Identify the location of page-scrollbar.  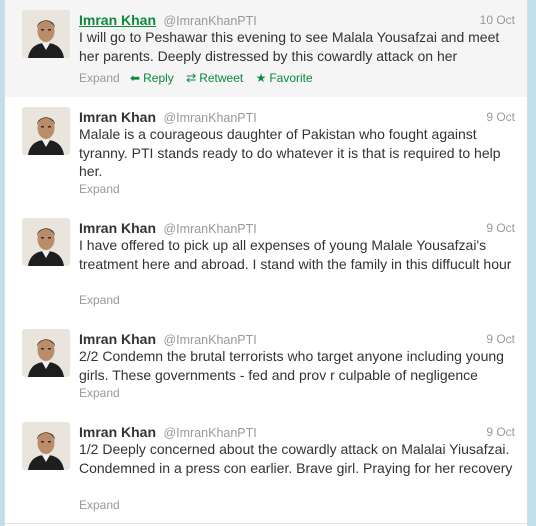
(532, 263).